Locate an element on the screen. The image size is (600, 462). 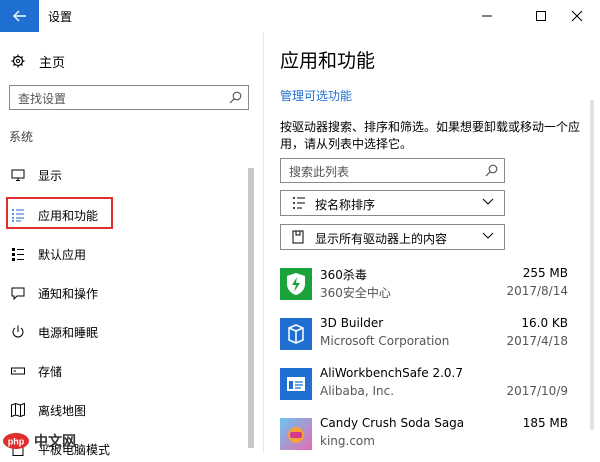
manage-optional-features-link: 管理可选功能 is located at coordinates (316, 95).